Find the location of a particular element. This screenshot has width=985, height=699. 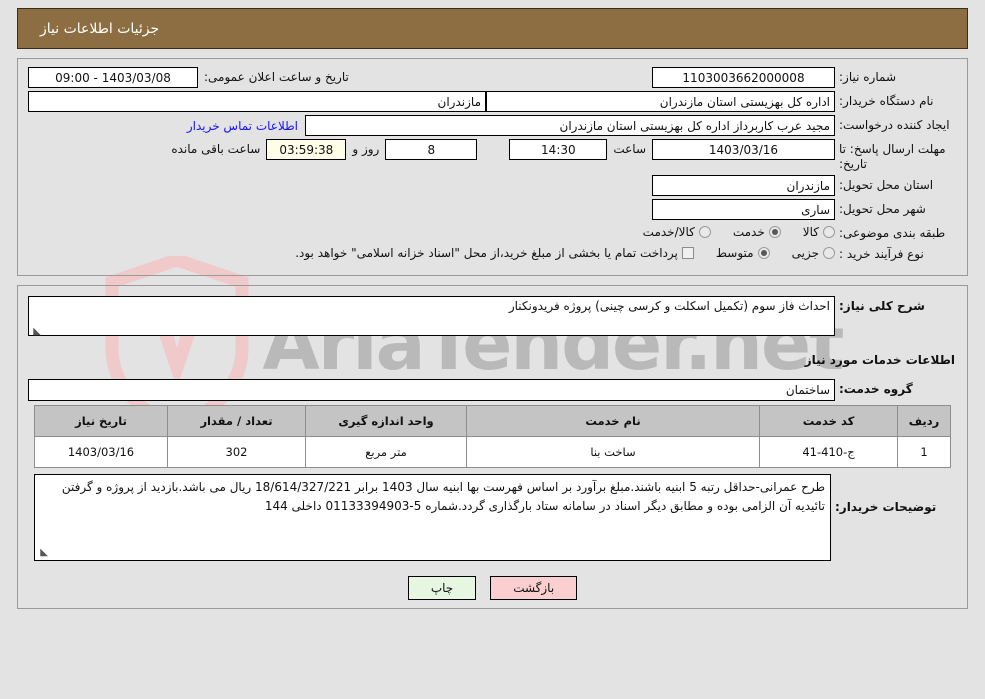

category-option-kala: کالا is located at coordinates (819, 232).